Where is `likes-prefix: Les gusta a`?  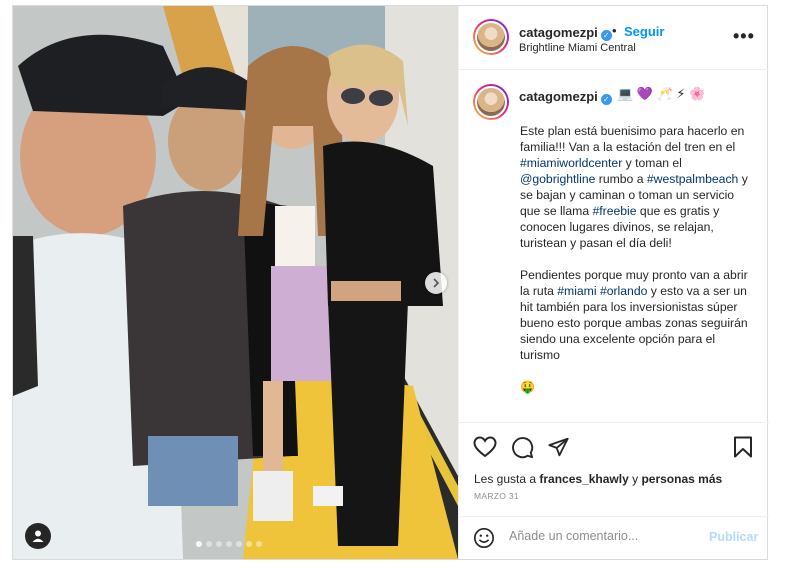
likes-prefix: Les gusta a is located at coordinates (507, 479).